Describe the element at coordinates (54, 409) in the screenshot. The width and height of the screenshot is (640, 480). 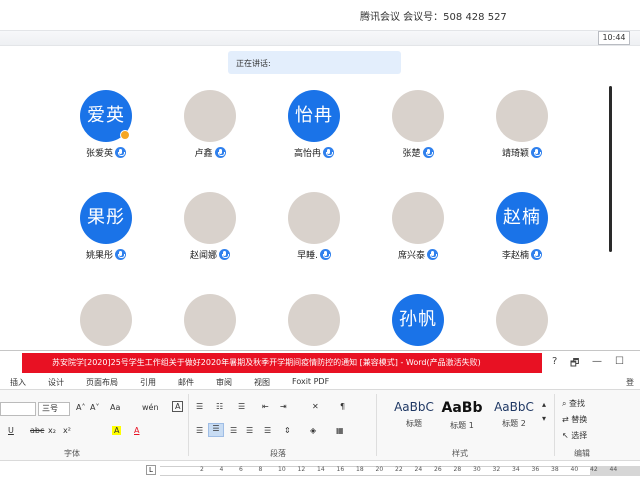
I see `font-size-box: 三号` at that location.